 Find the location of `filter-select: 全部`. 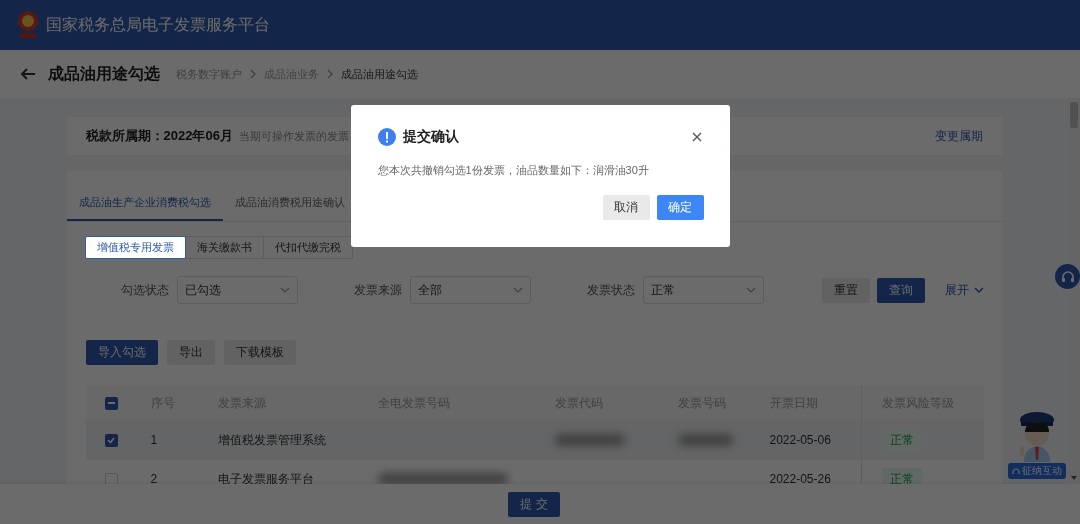

filter-select: 全部 is located at coordinates (470, 290).